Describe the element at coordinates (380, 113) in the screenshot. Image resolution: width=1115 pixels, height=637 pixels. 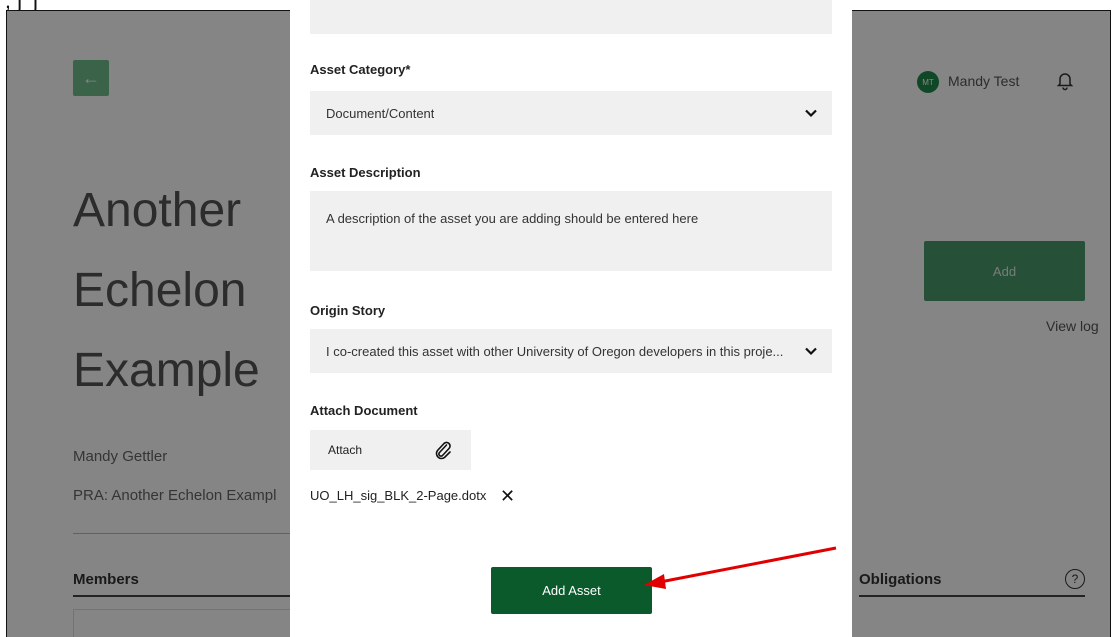
I see `asset-category-value: Document/Content` at that location.